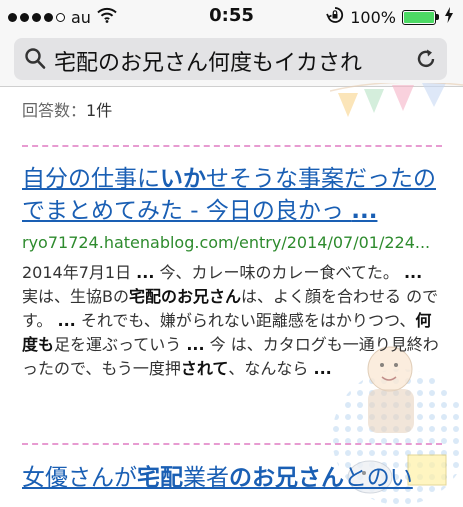  What do you see at coordinates (396, 100) in the screenshot?
I see `bunting-decoration` at bounding box center [396, 100].